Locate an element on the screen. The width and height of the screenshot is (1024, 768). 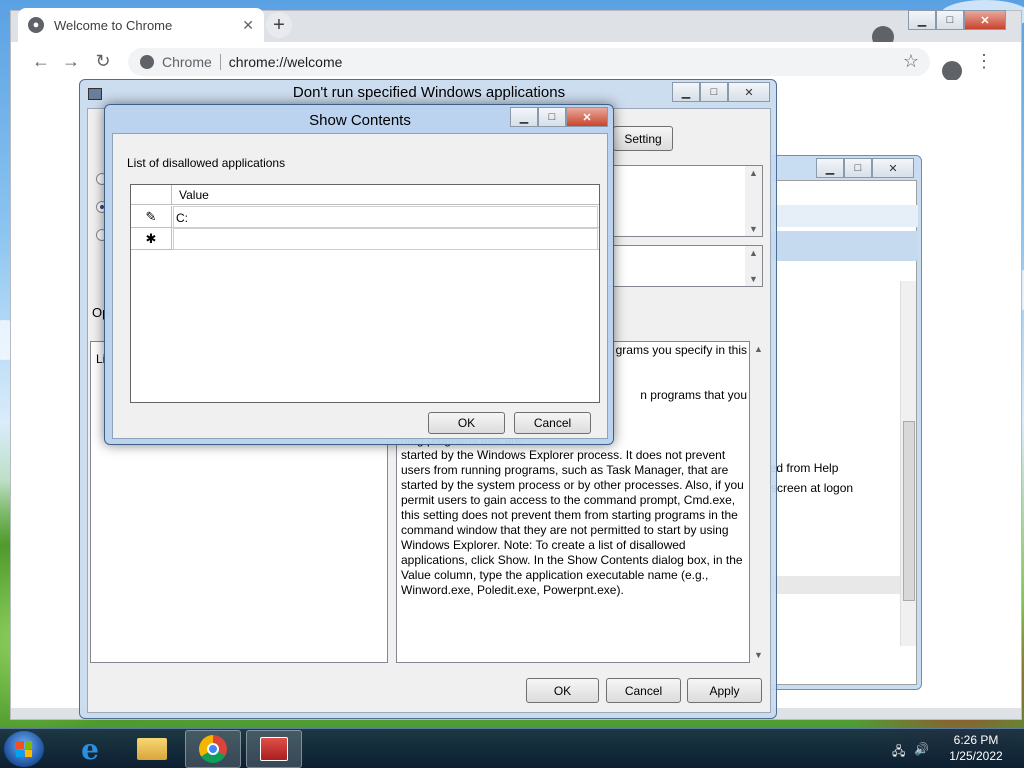
chrome-icon is located at coordinates (213, 749).